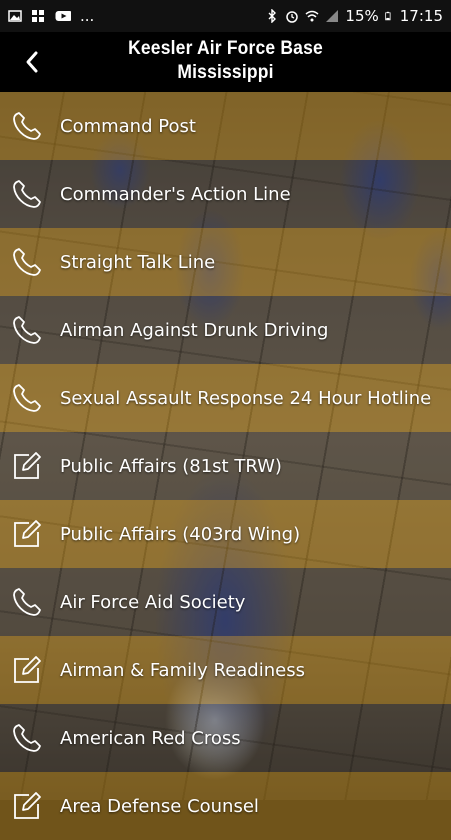 This screenshot has width=451, height=840. Describe the element at coordinates (312, 16) in the screenshot. I see `wifi-icon` at that location.